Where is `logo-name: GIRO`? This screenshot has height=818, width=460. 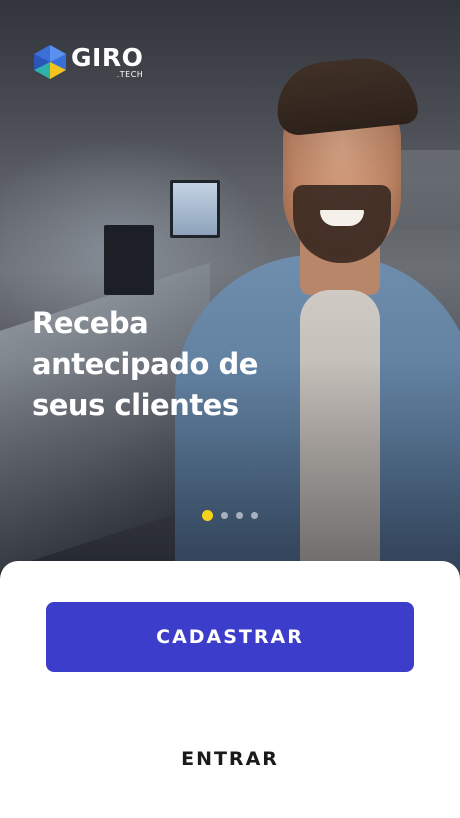 logo-name: GIRO is located at coordinates (107, 57).